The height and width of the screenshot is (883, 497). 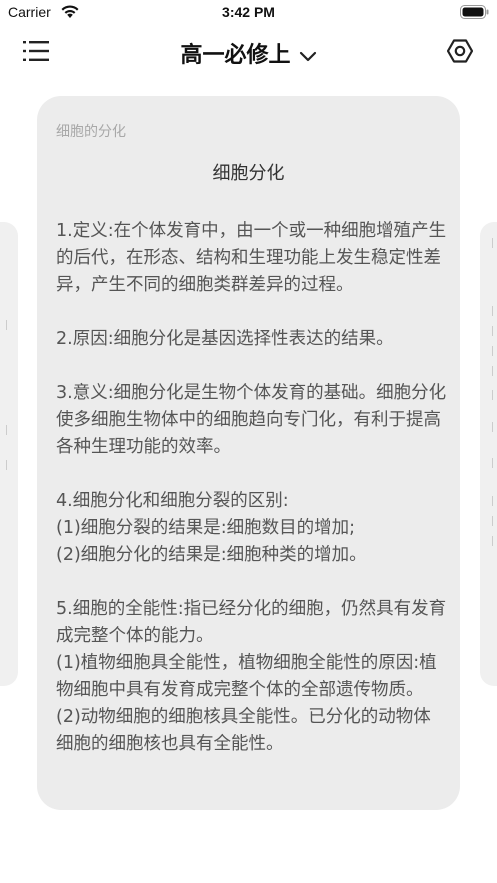 What do you see at coordinates (9, 454) in the screenshot?
I see `previous-card` at bounding box center [9, 454].